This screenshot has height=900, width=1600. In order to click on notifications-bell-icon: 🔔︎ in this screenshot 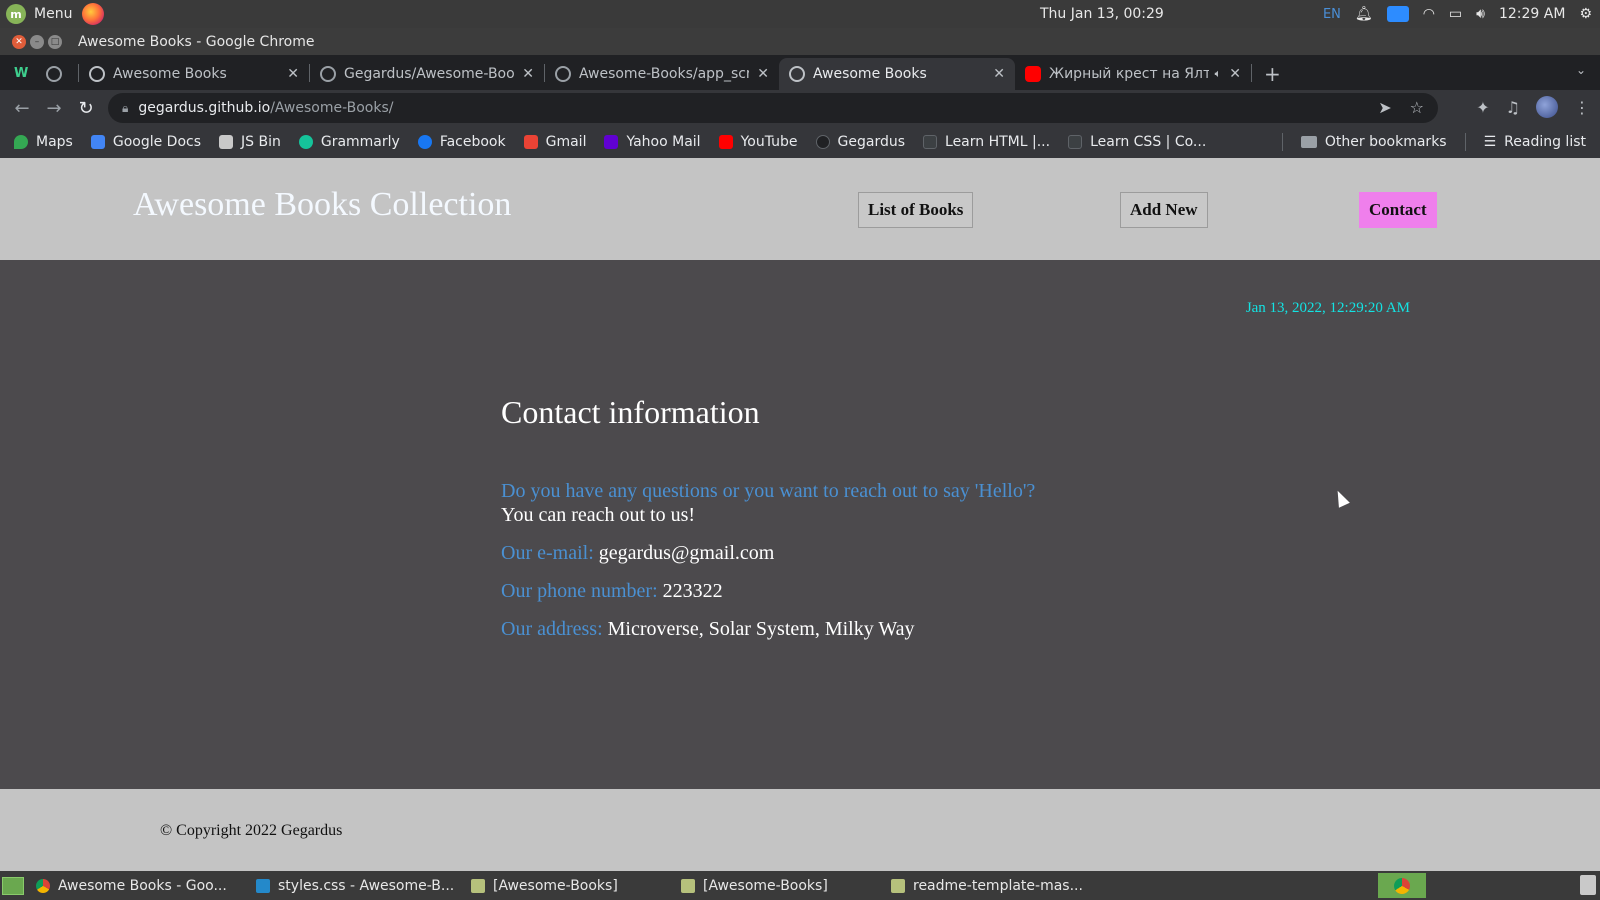, I will do `click(1364, 14)`.